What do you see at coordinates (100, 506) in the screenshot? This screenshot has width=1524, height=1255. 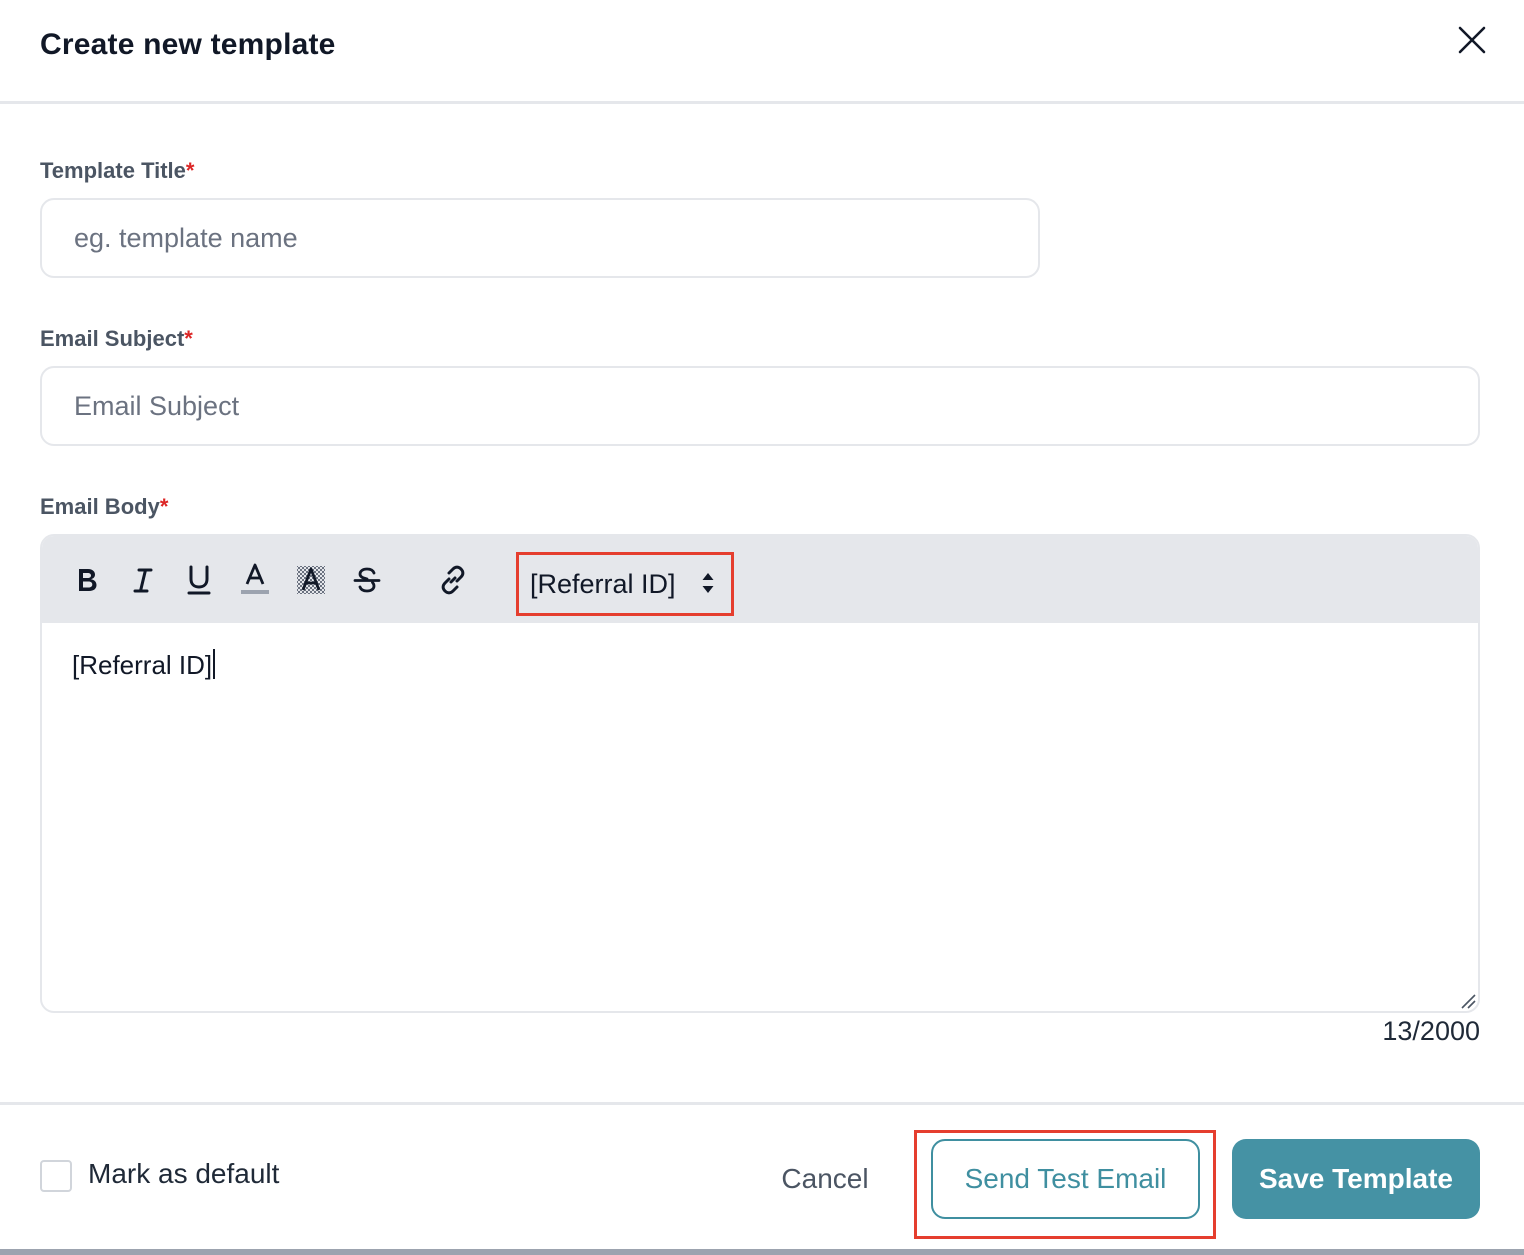 I see `email-body-label-text: Email Body` at bounding box center [100, 506].